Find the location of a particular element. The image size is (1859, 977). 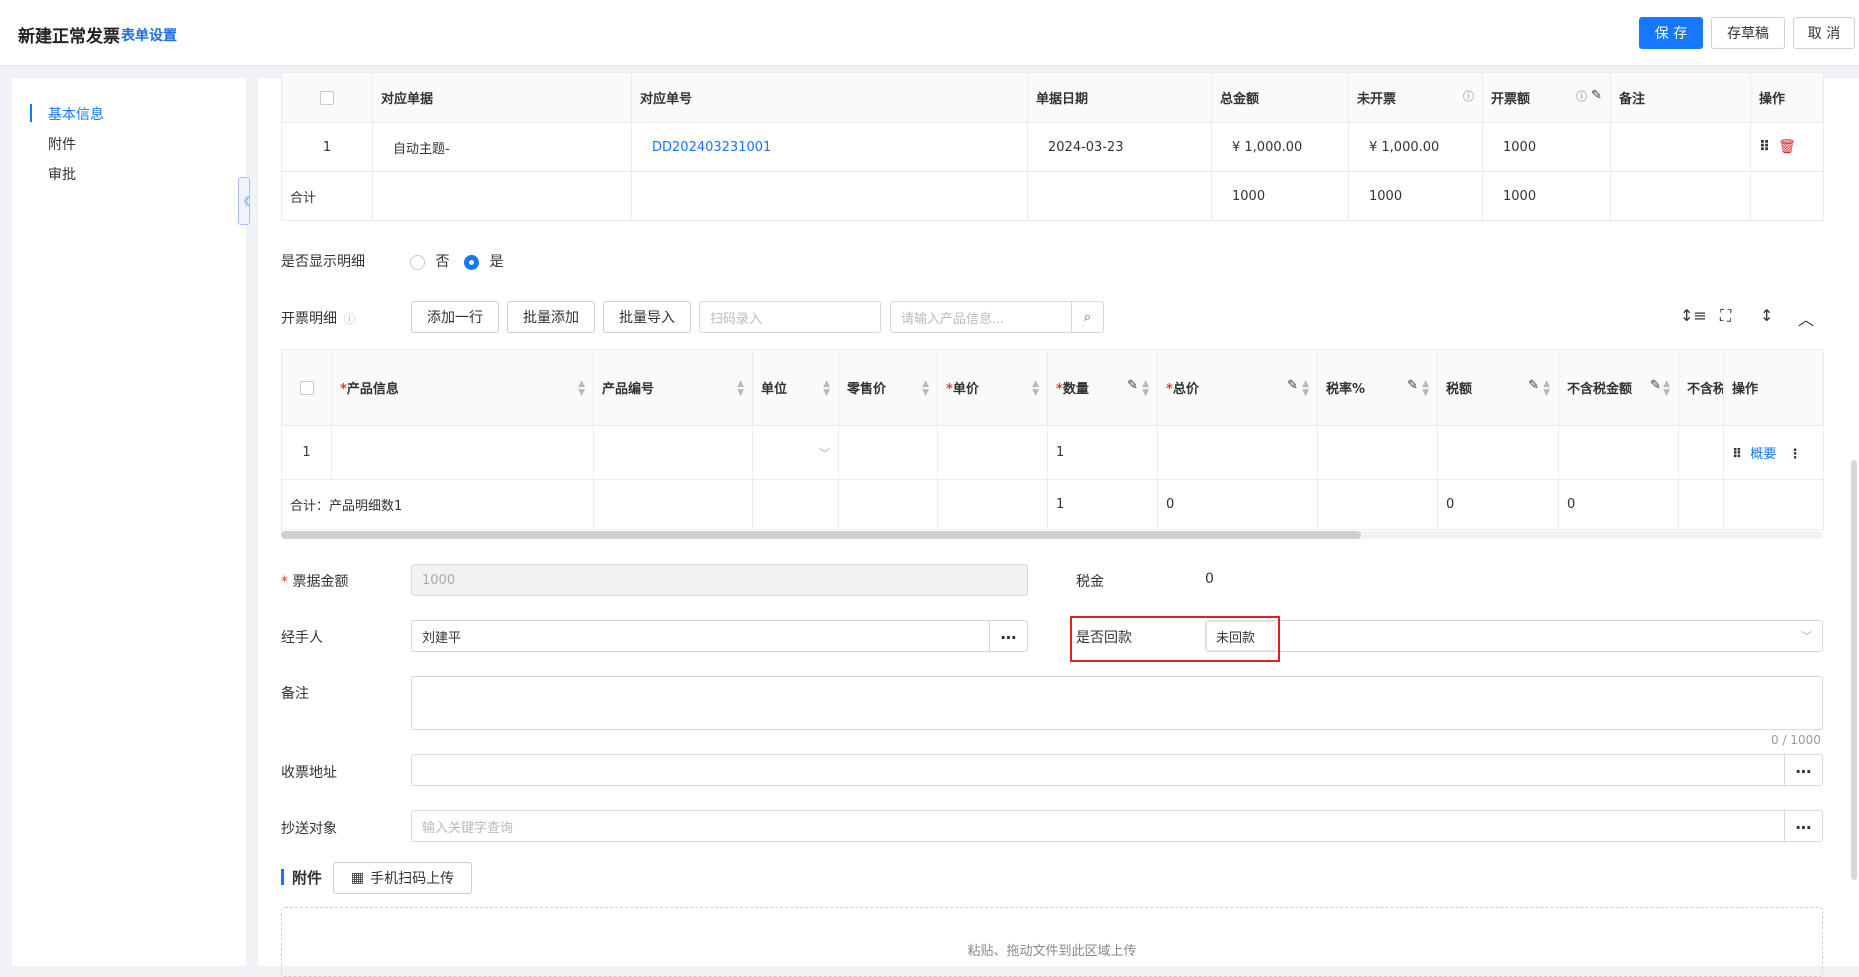

chevron-down-icon: ﹀ is located at coordinates (1806, 636).